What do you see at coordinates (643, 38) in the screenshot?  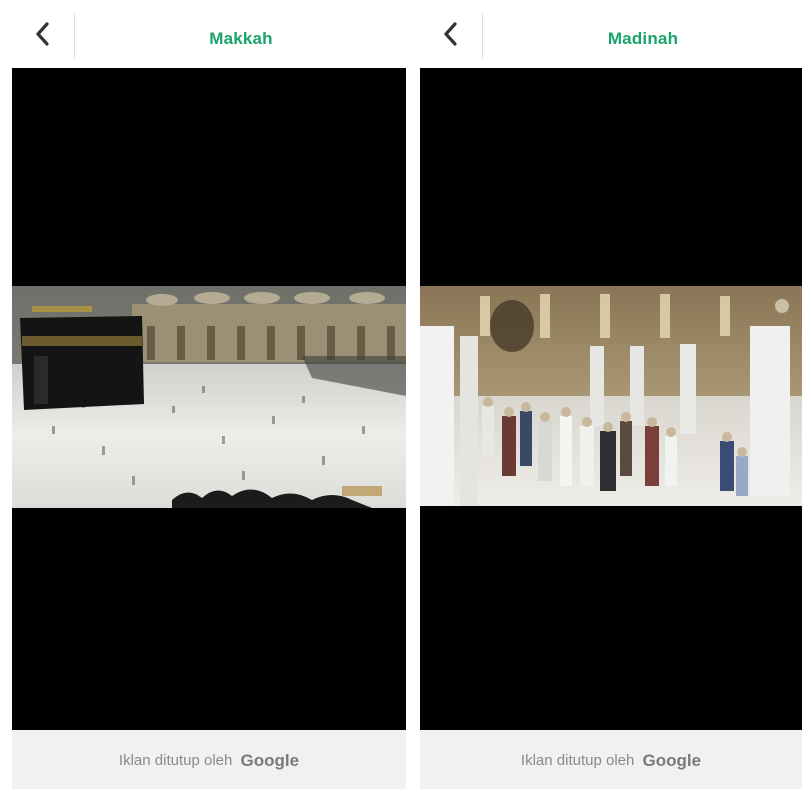 I see `page-title: Madinah` at bounding box center [643, 38].